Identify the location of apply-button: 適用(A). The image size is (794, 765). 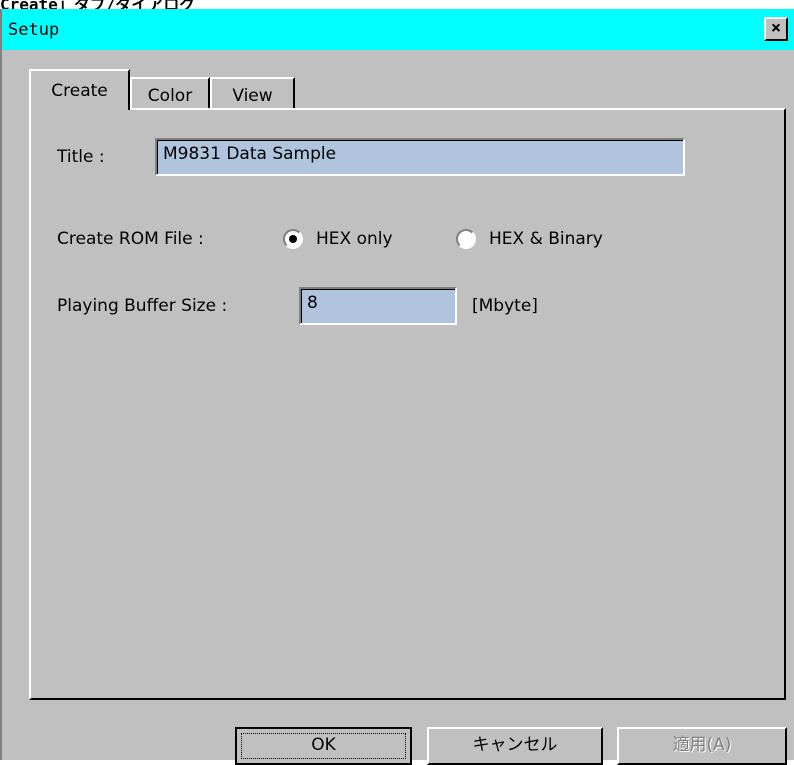
(702, 746).